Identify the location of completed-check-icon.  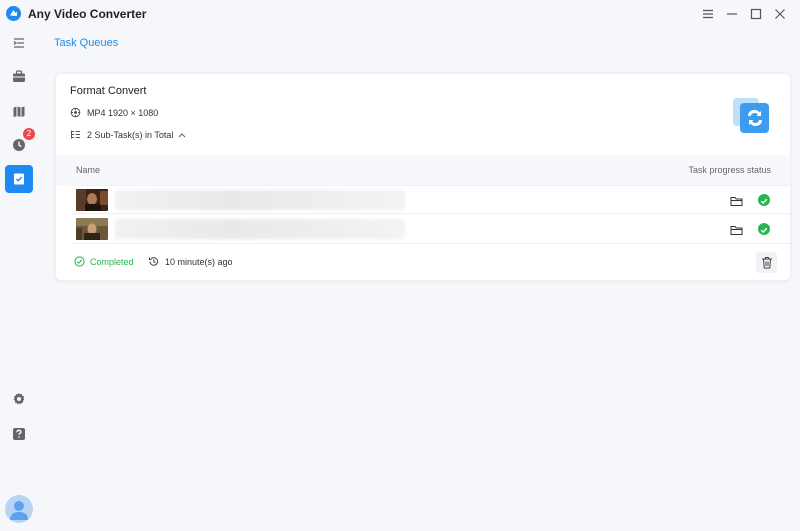
(79, 261).